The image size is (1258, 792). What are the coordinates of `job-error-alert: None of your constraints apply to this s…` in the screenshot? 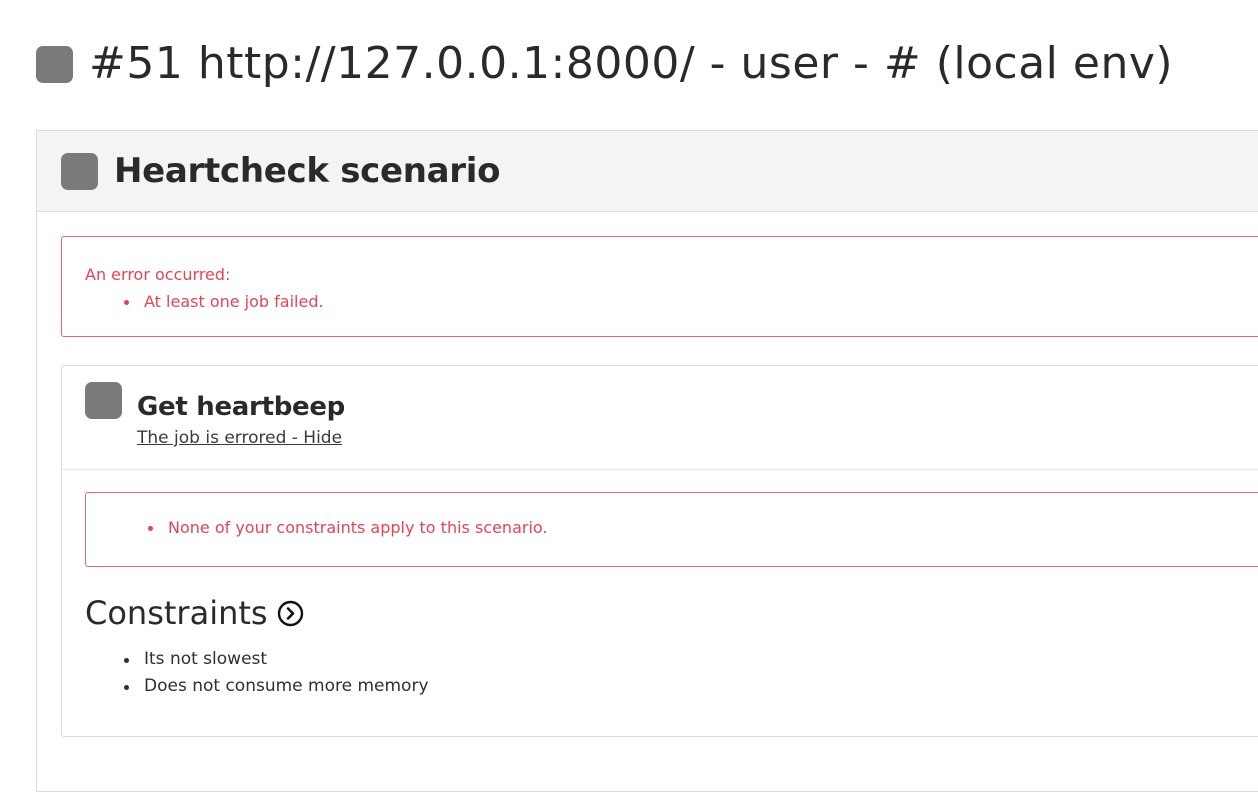 It's located at (671, 529).